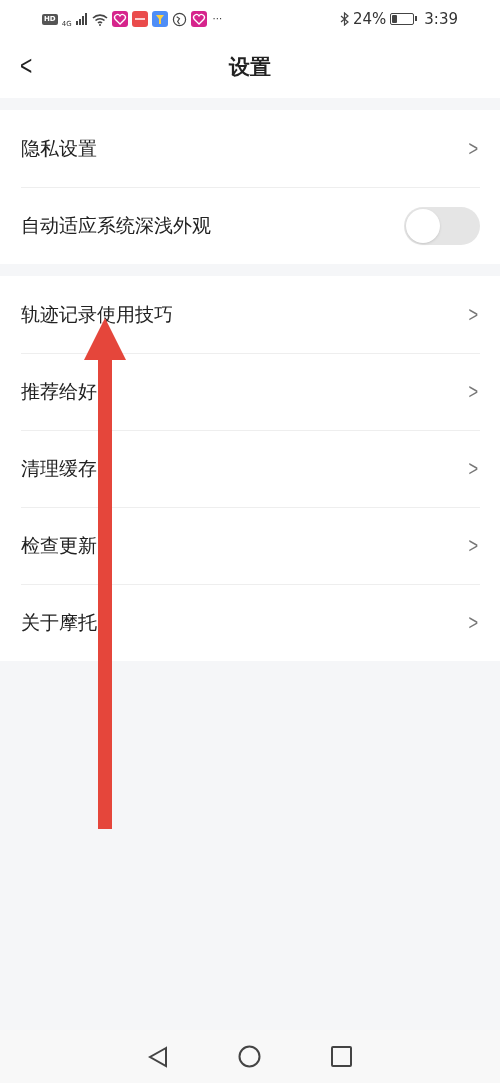 This screenshot has width=500, height=1083. I want to click on row-label: 推荐给好, so click(59, 392).